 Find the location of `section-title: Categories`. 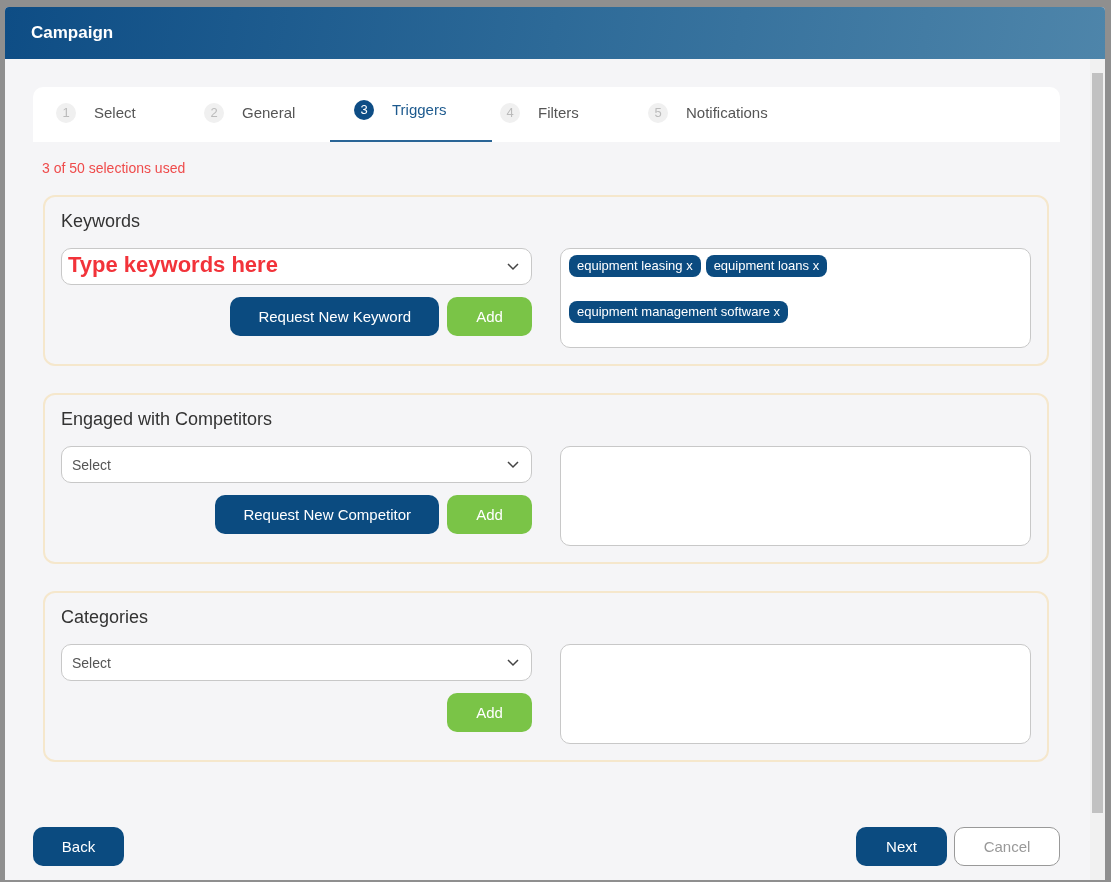

section-title: Categories is located at coordinates (105, 617).